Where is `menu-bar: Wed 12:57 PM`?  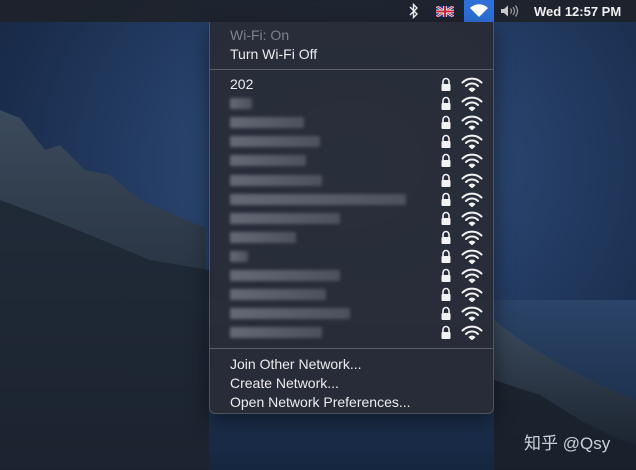 menu-bar: Wed 12:57 PM is located at coordinates (318, 11).